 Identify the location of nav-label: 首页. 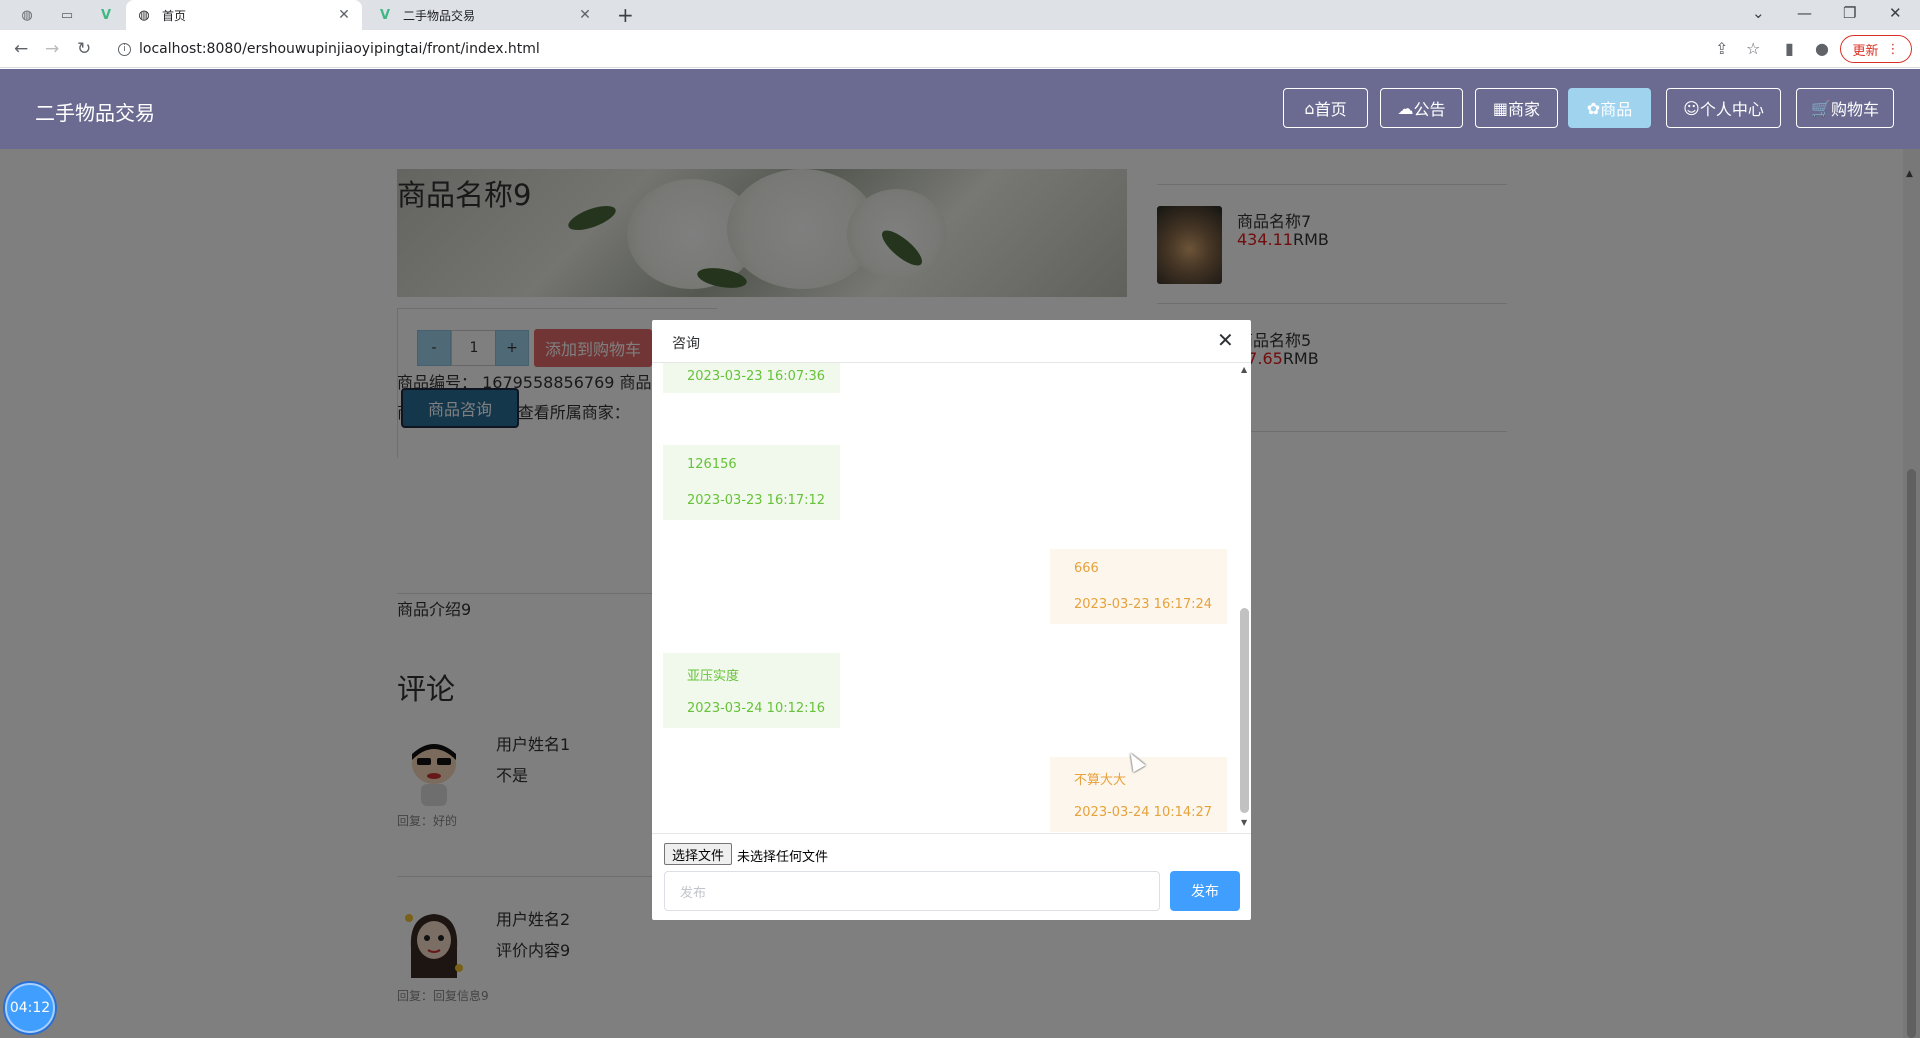
(1330, 109).